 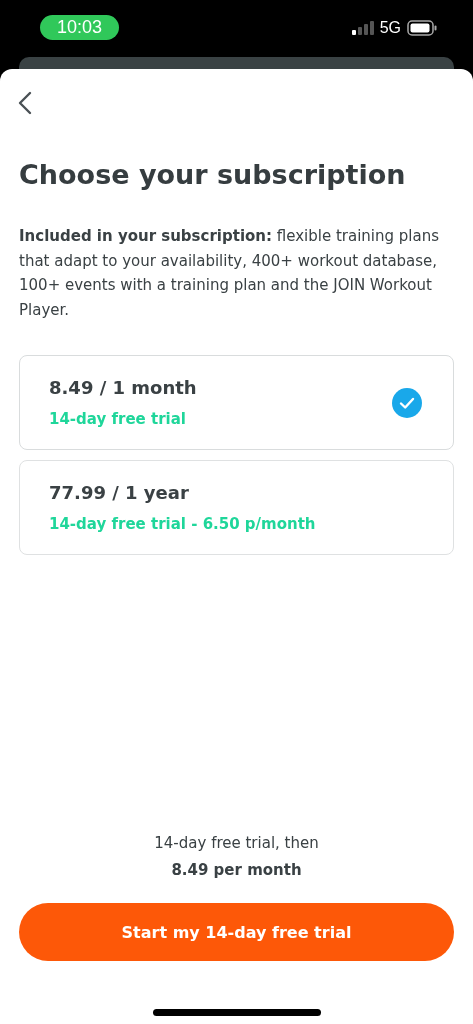 What do you see at coordinates (118, 419) in the screenshot?
I see `plan-trial: 14-day free trial` at bounding box center [118, 419].